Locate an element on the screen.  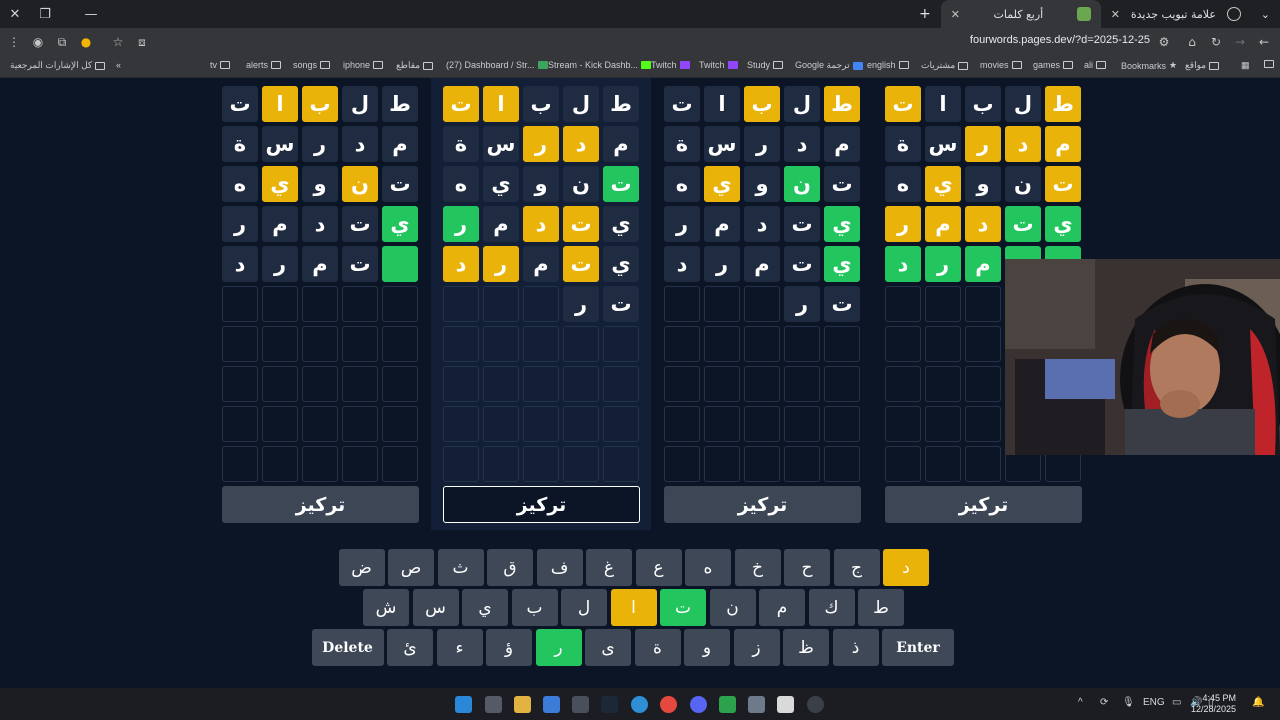
key: خ is located at coordinates (757, 567).